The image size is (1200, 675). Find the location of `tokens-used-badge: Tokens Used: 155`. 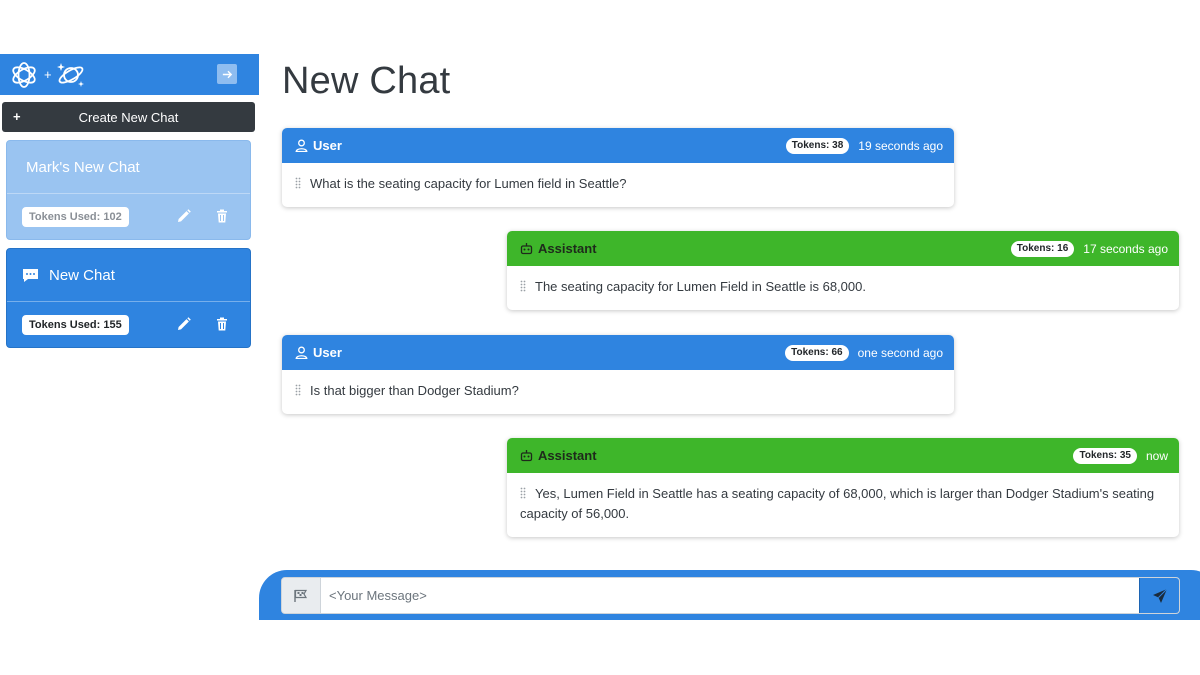

tokens-used-badge: Tokens Used: 155 is located at coordinates (75, 325).